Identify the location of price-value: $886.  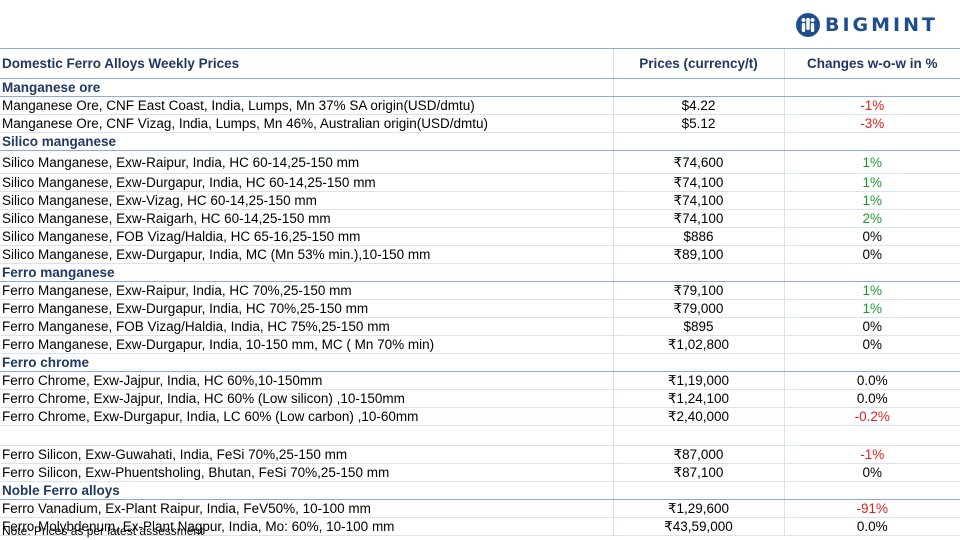
(698, 236).